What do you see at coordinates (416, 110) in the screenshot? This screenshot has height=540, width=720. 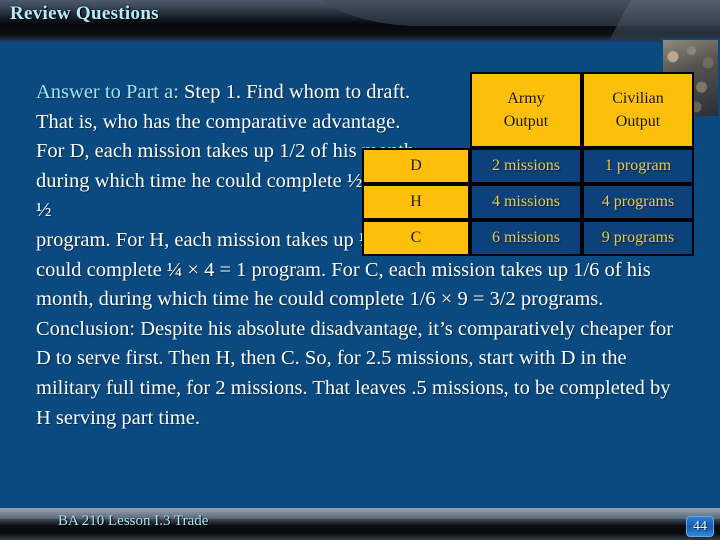 I see `table-corner-cell` at bounding box center [416, 110].